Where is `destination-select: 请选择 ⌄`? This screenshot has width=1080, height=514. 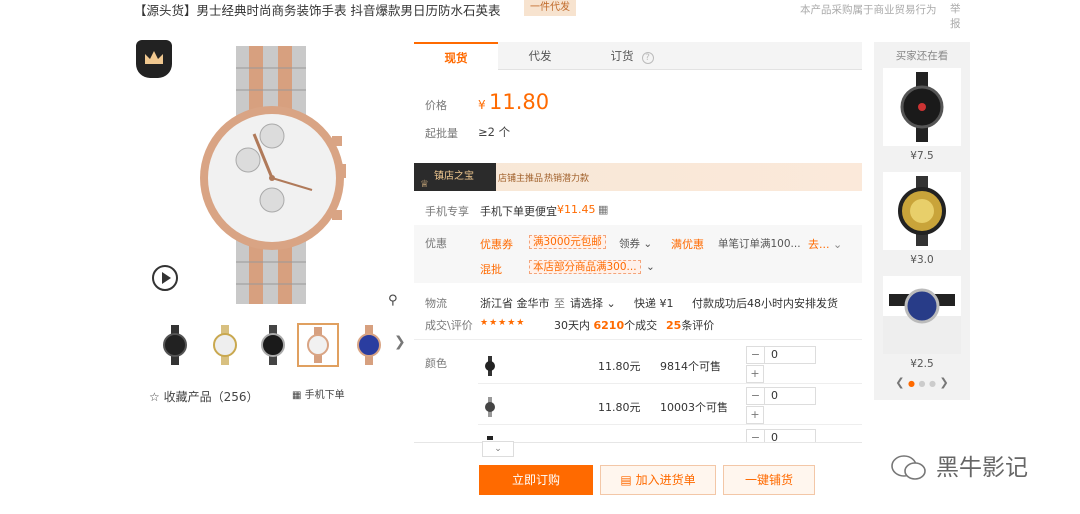 destination-select: 请选择 ⌄ is located at coordinates (593, 303).